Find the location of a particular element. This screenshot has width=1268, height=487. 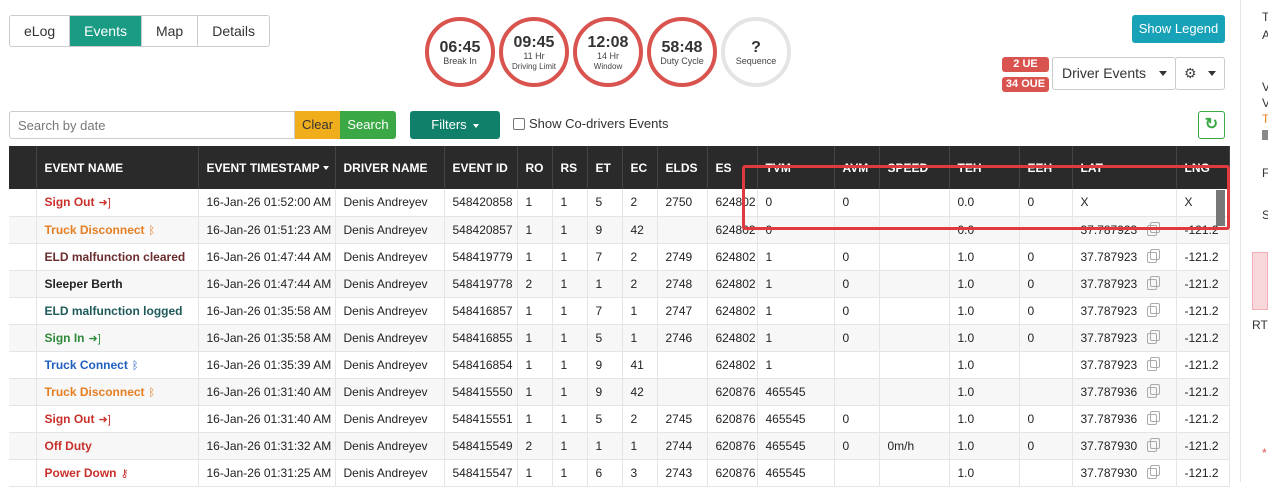

refresh-button: ↻ is located at coordinates (1211, 125).